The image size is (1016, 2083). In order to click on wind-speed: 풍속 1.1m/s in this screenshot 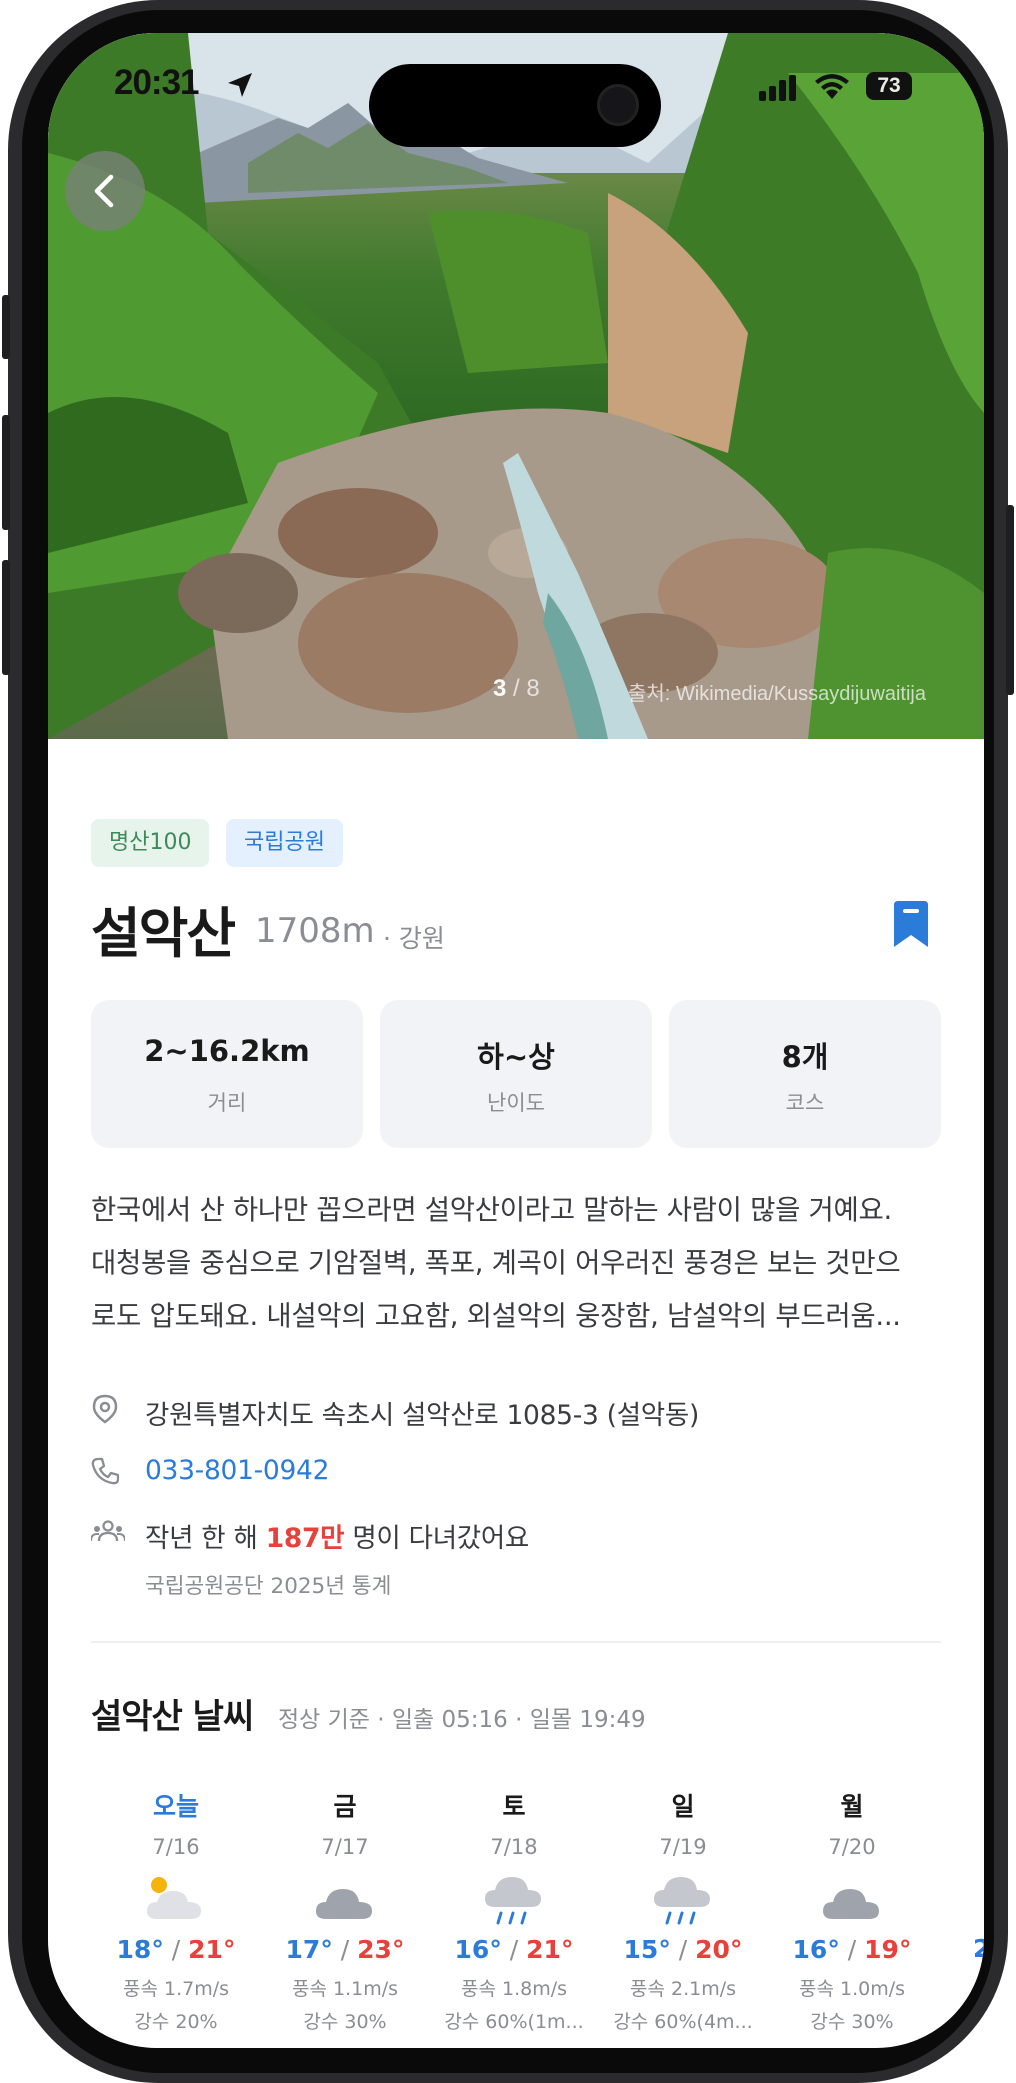, I will do `click(345, 1989)`.